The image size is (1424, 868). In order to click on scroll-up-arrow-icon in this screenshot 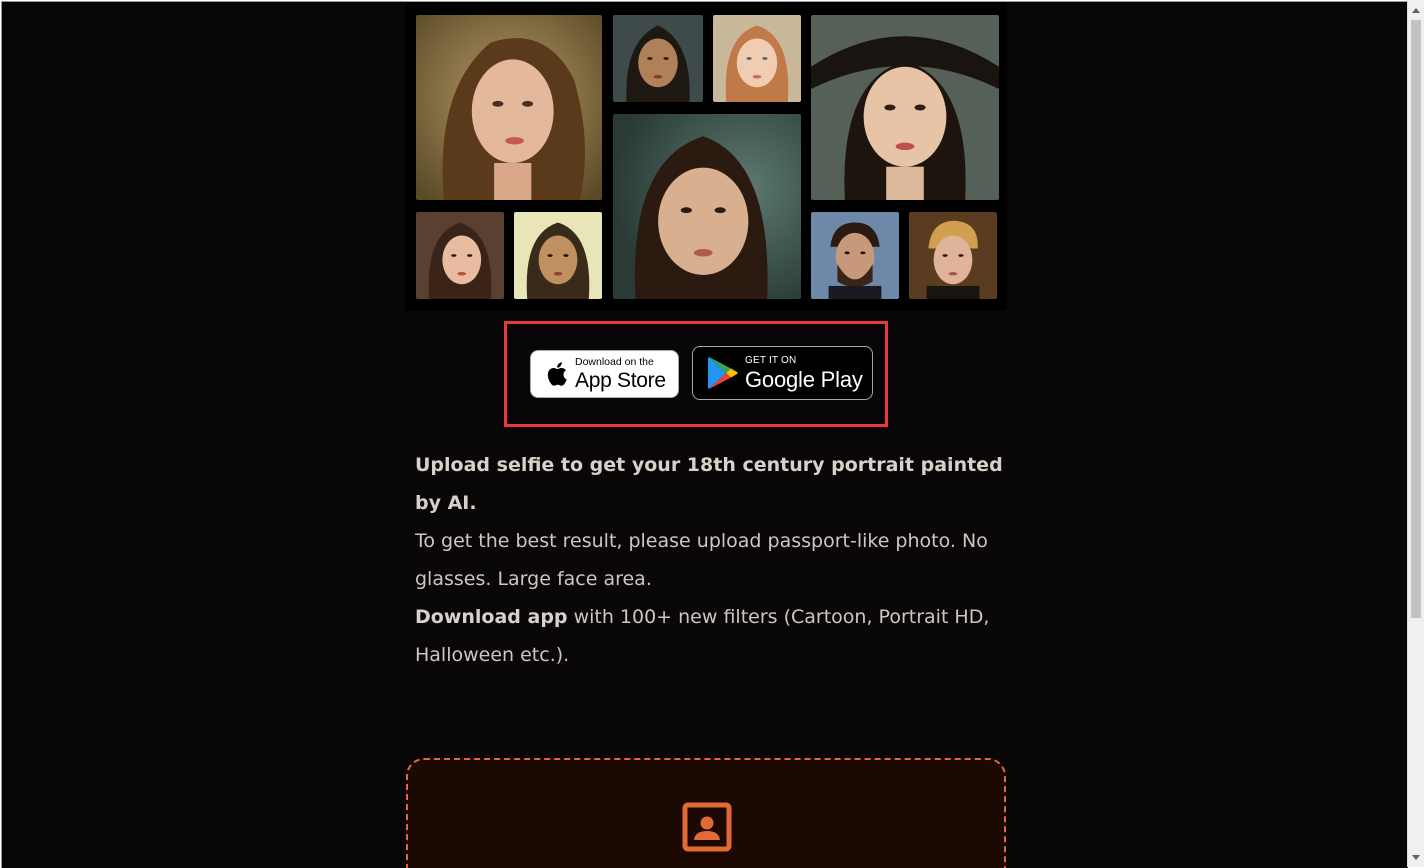, I will do `click(1416, 10)`.